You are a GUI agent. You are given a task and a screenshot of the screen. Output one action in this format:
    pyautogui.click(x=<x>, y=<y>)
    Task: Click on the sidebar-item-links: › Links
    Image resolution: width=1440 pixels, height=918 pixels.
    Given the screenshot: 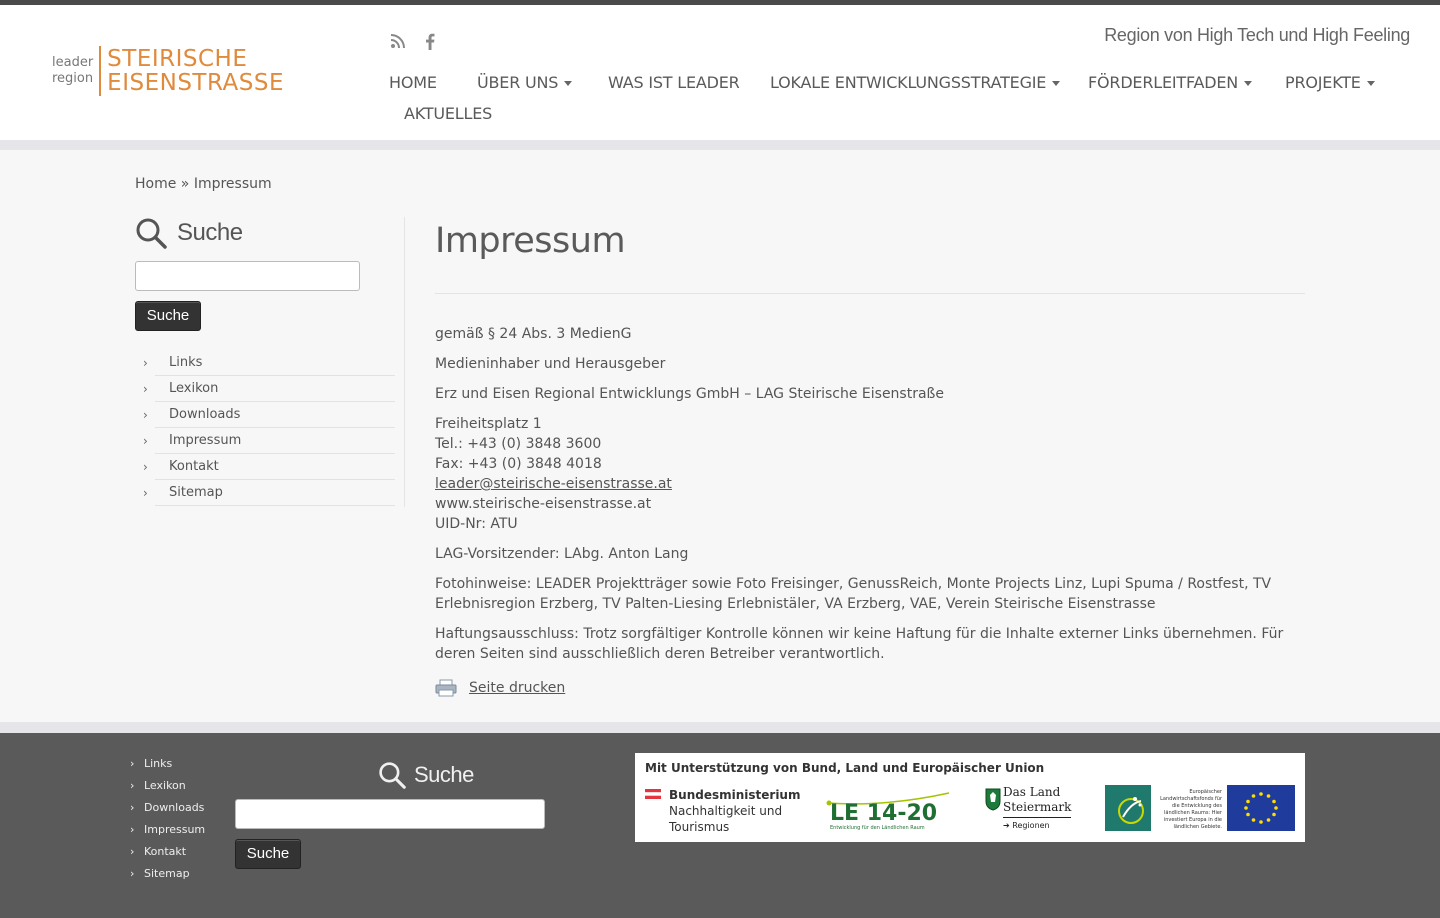 What is the action you would take?
    pyautogui.click(x=269, y=363)
    